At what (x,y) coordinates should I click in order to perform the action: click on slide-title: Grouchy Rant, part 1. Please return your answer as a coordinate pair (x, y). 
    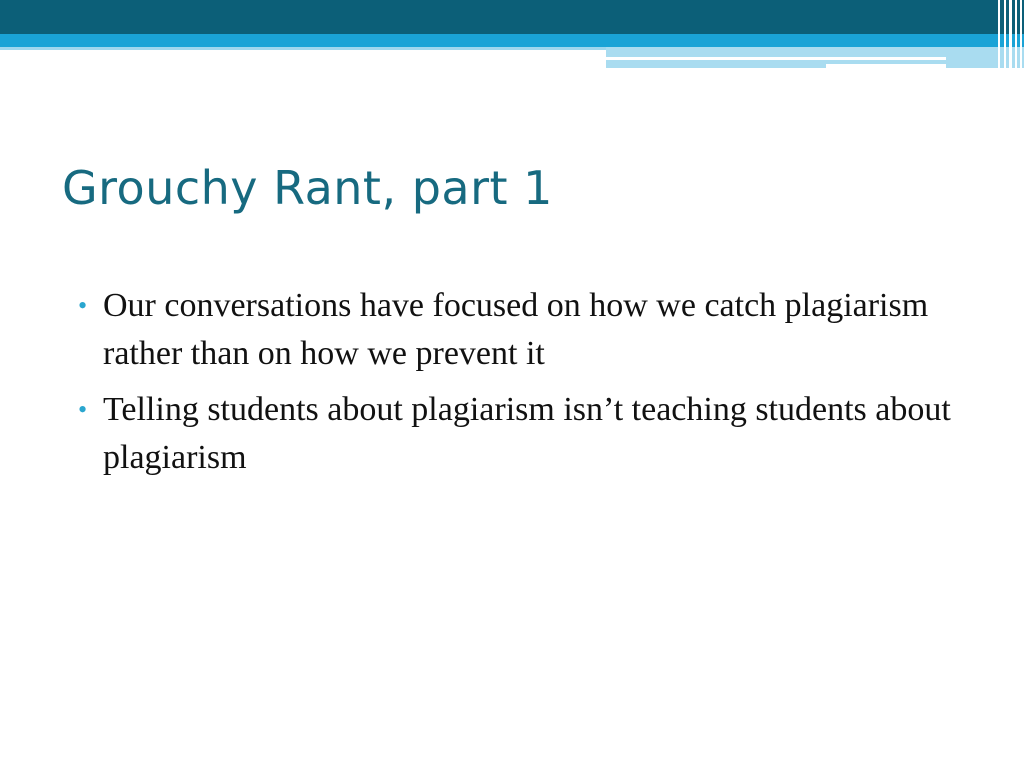
    Looking at the image, I should click on (307, 188).